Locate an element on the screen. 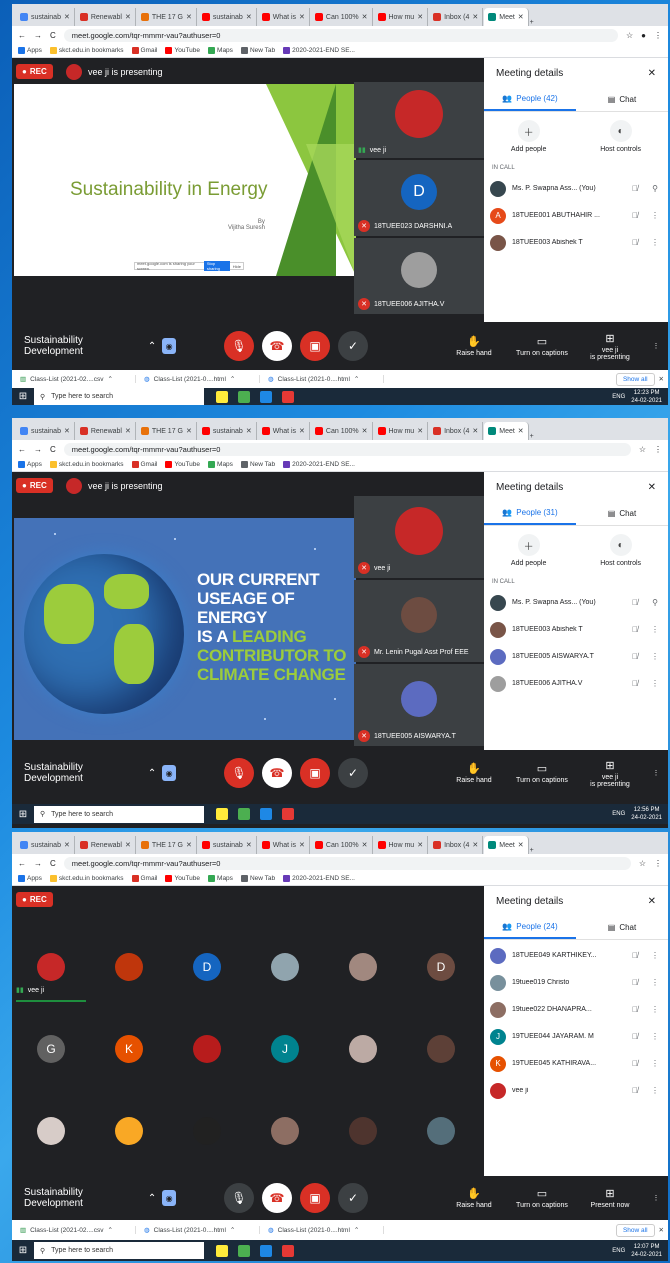  participant-row: 19tuee022 DHANAPRA... 🎙̸ ⋮ is located at coordinates (576, 1009).